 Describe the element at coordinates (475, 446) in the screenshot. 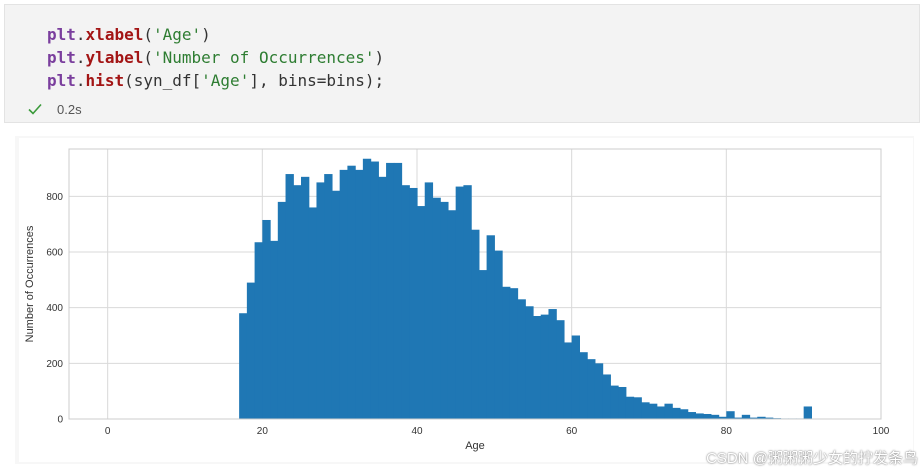

I see `x-axis-label: Age` at that location.